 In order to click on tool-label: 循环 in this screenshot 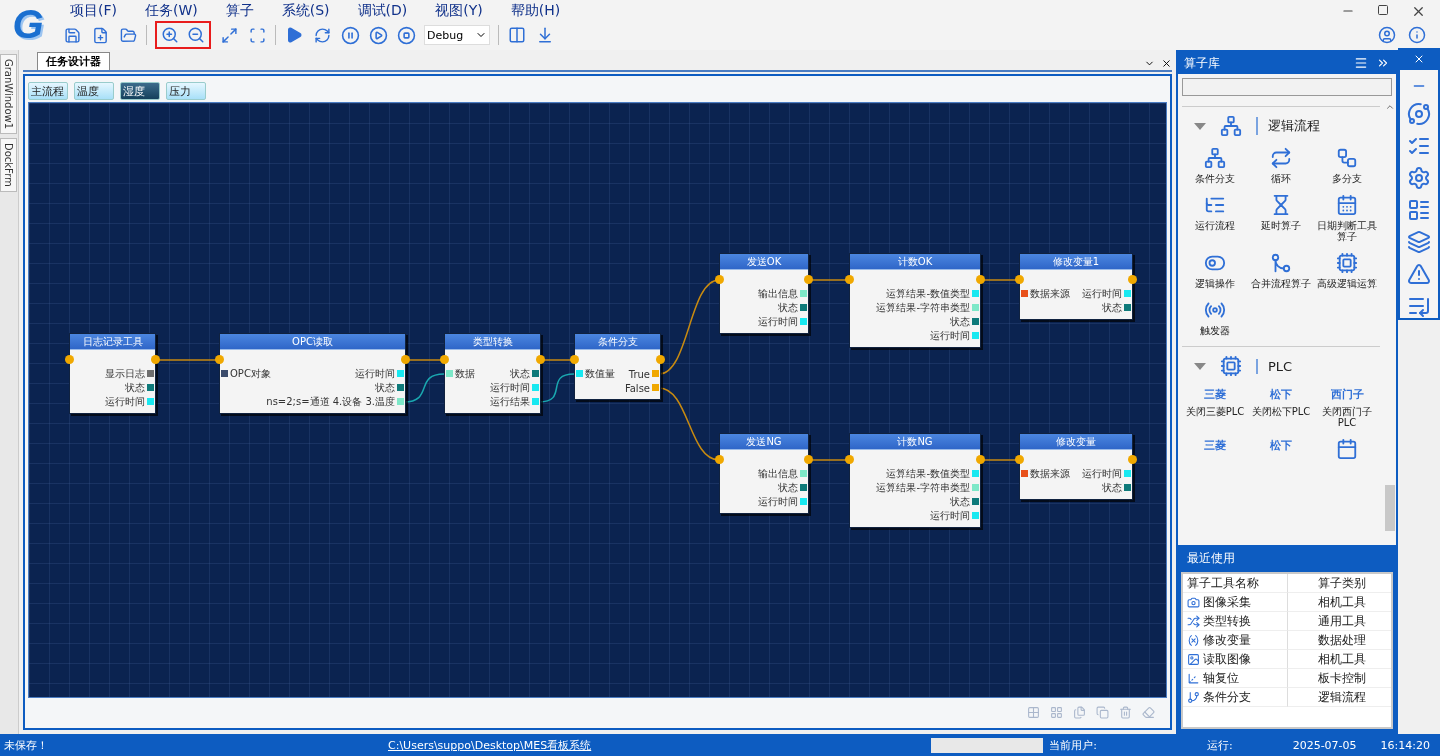, I will do `click(1281, 178)`.